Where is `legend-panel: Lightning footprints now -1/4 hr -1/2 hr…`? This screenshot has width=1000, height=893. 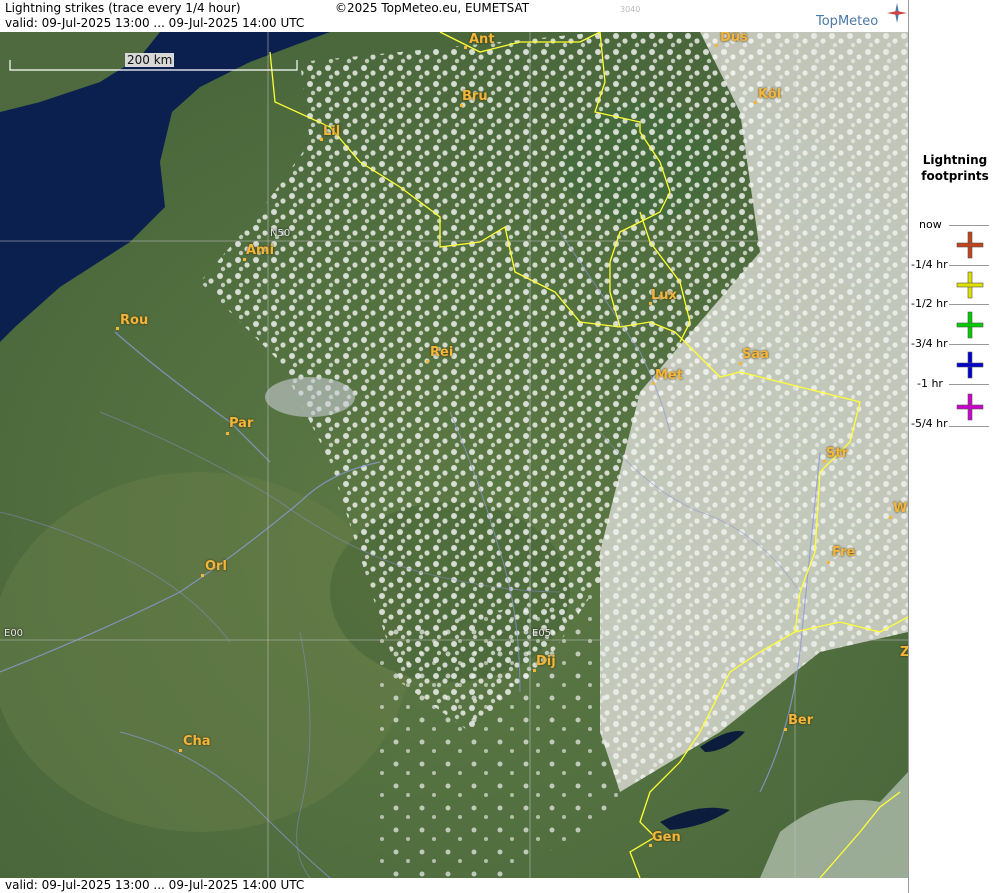
legend-panel: Lightning footprints now -1/4 hr -1/2 hr… is located at coordinates (954, 446).